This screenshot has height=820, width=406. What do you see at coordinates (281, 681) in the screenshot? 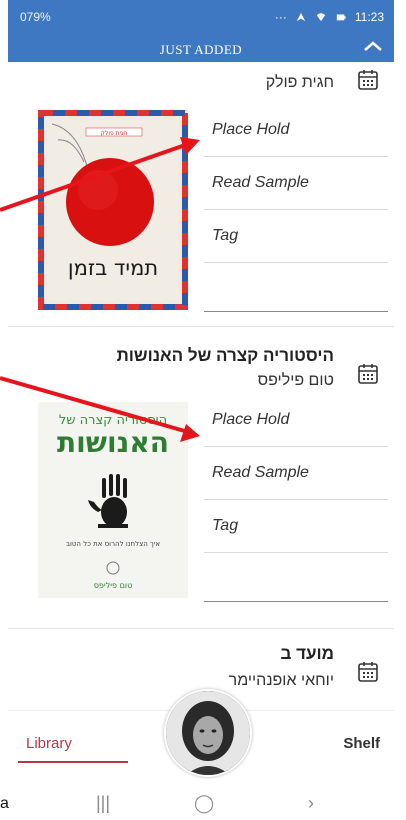
I see `book-author: יוחאי אופנהיימר` at bounding box center [281, 681].